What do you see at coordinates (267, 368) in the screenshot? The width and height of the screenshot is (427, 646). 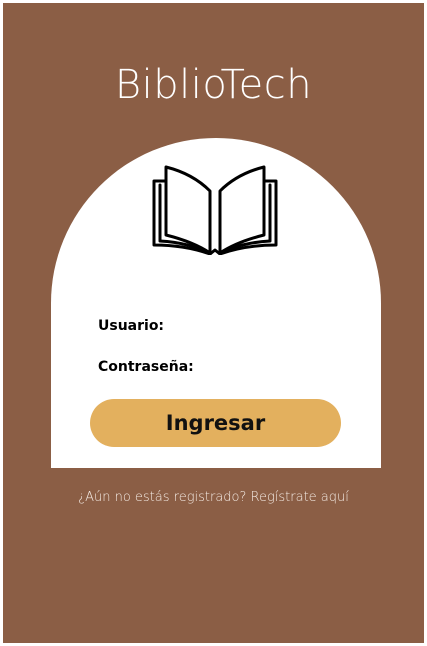 I see `password-input` at bounding box center [267, 368].